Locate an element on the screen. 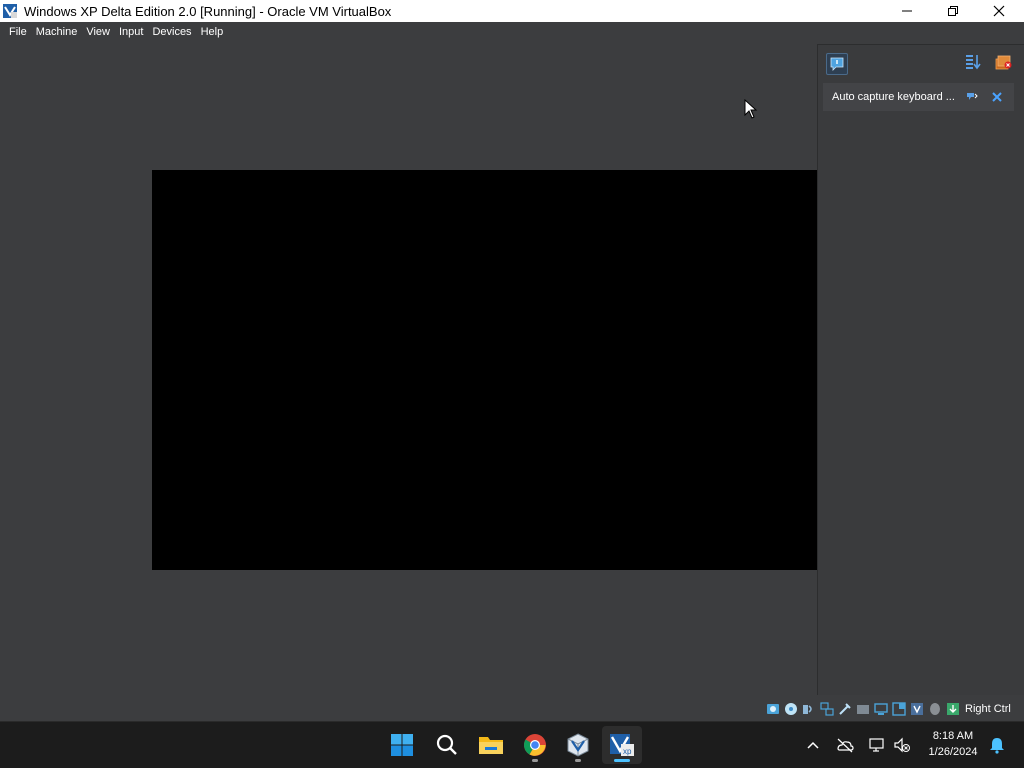 The width and height of the screenshot is (1024, 768). optical-drive-icon is located at coordinates (791, 709).